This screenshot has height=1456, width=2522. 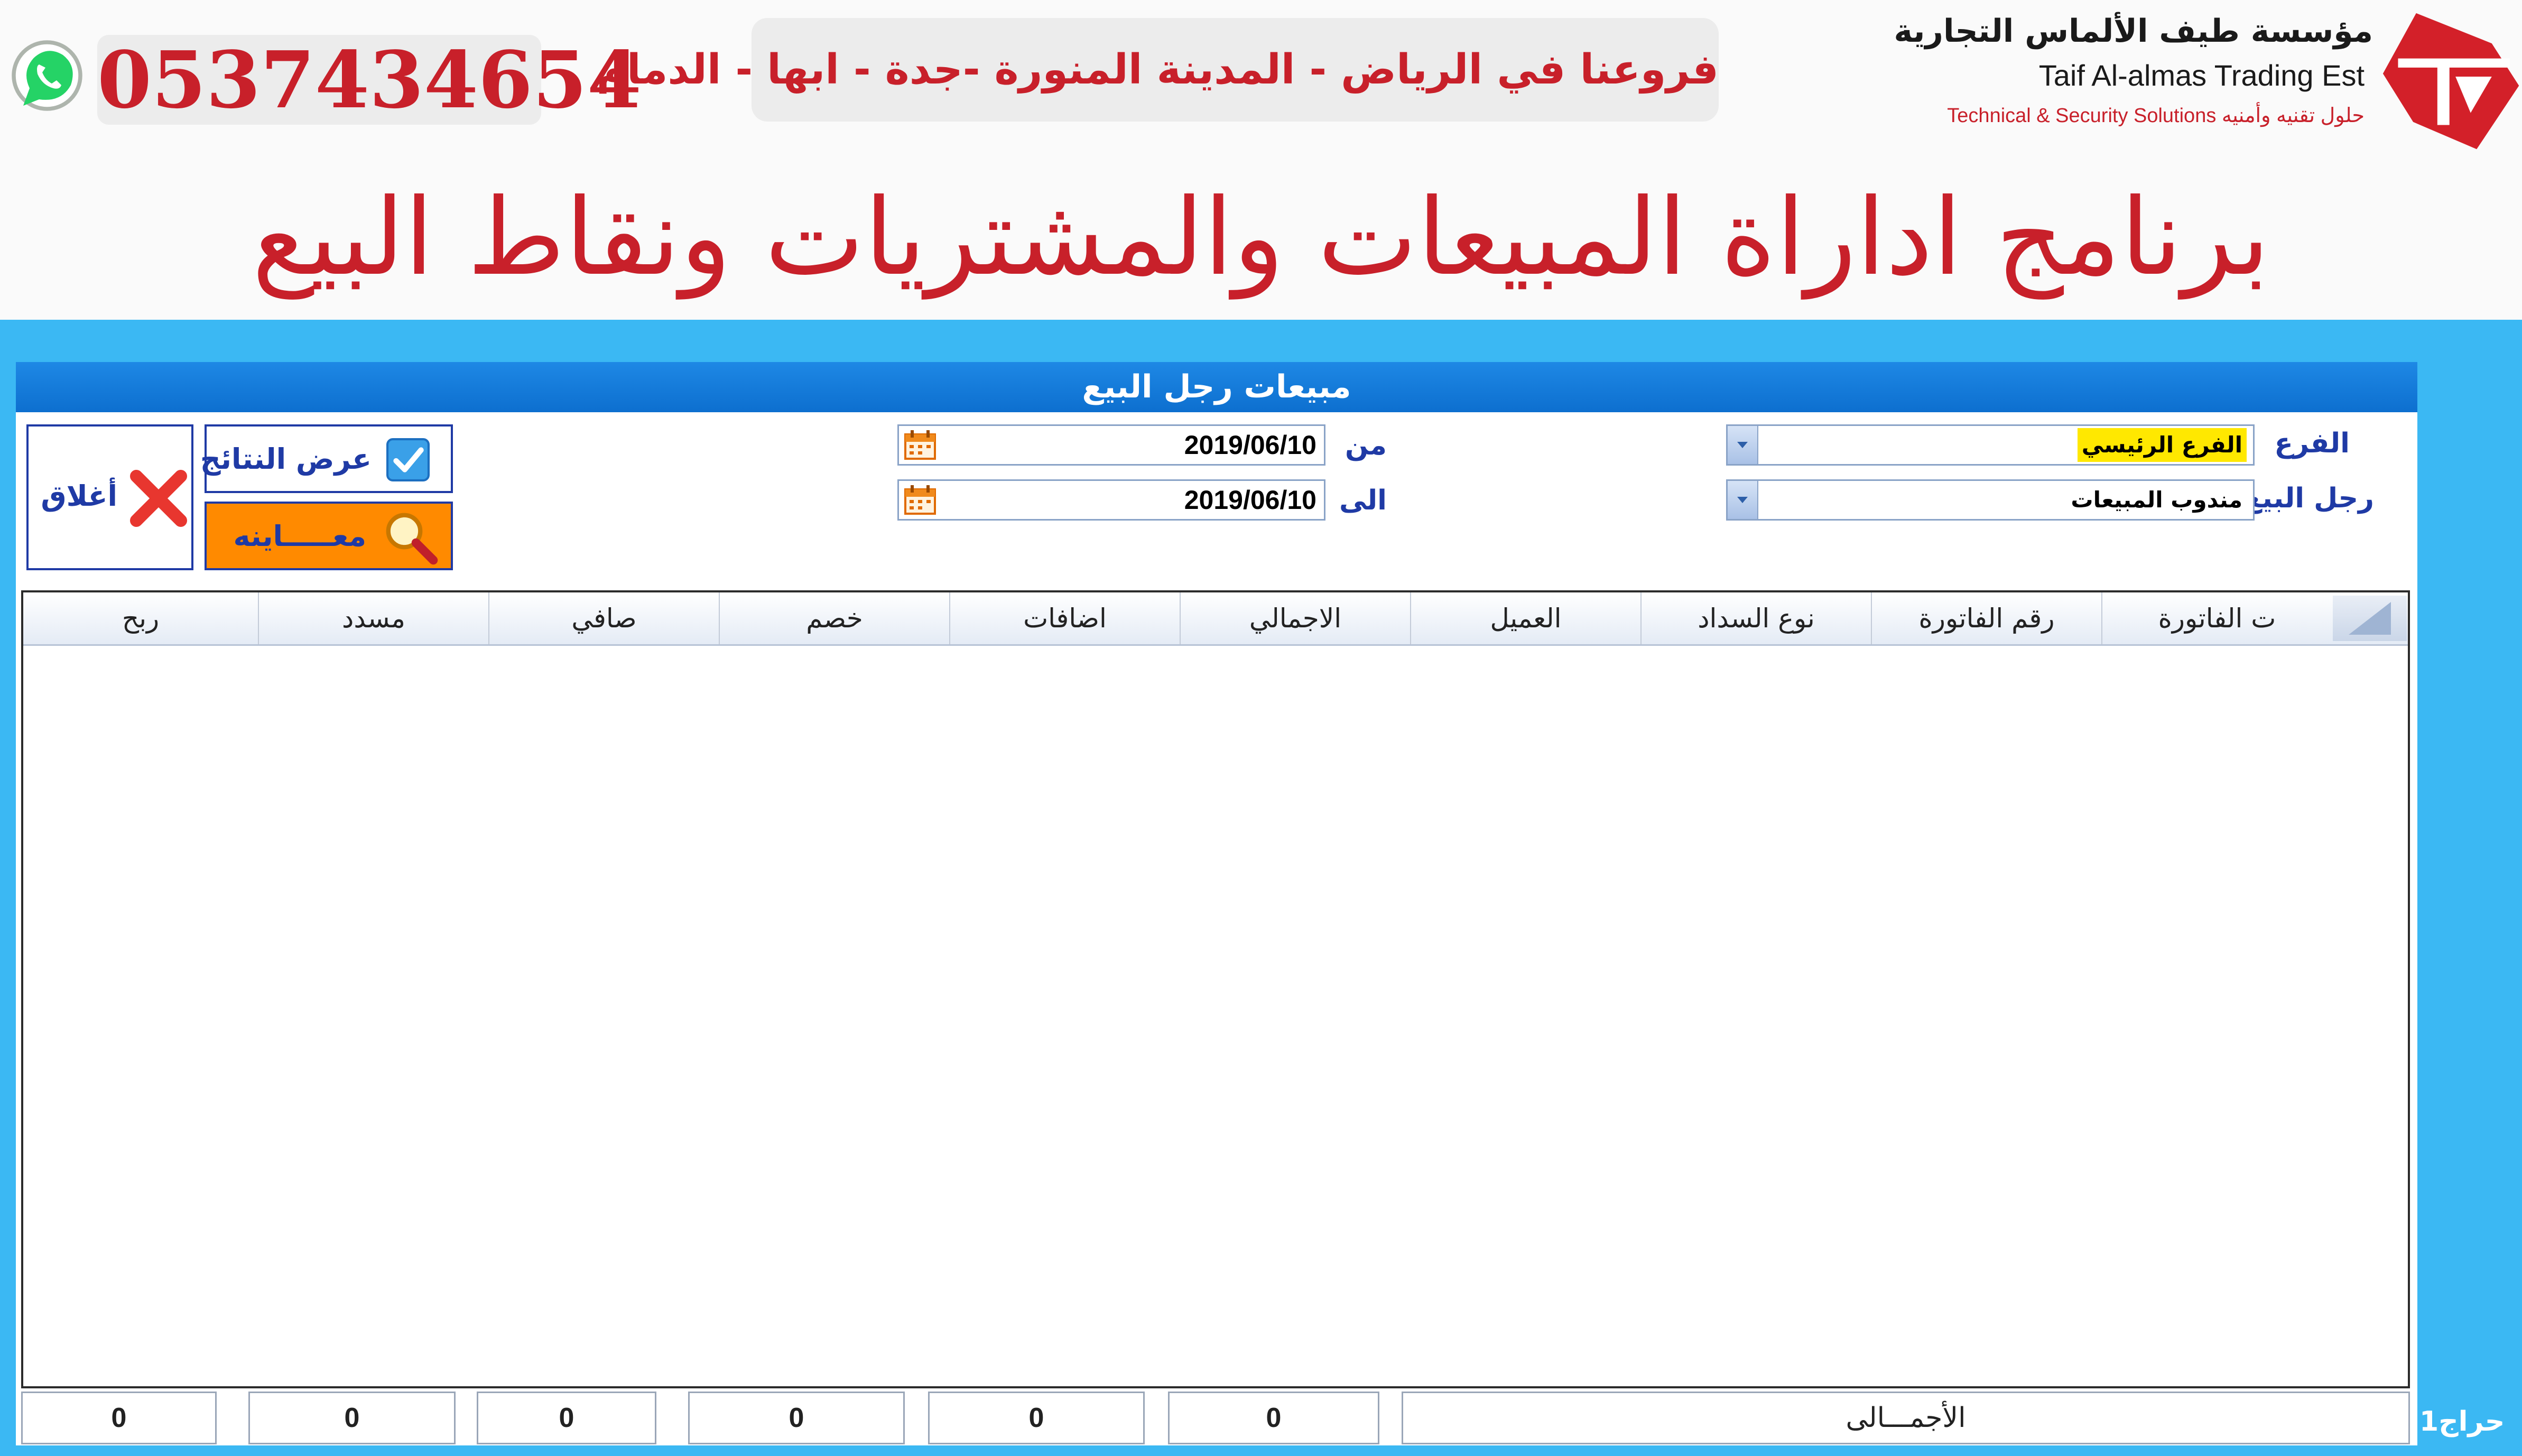 What do you see at coordinates (2133, 31) in the screenshot?
I see `company-name-arabic: مؤسسة طيف الألماس التجارية` at bounding box center [2133, 31].